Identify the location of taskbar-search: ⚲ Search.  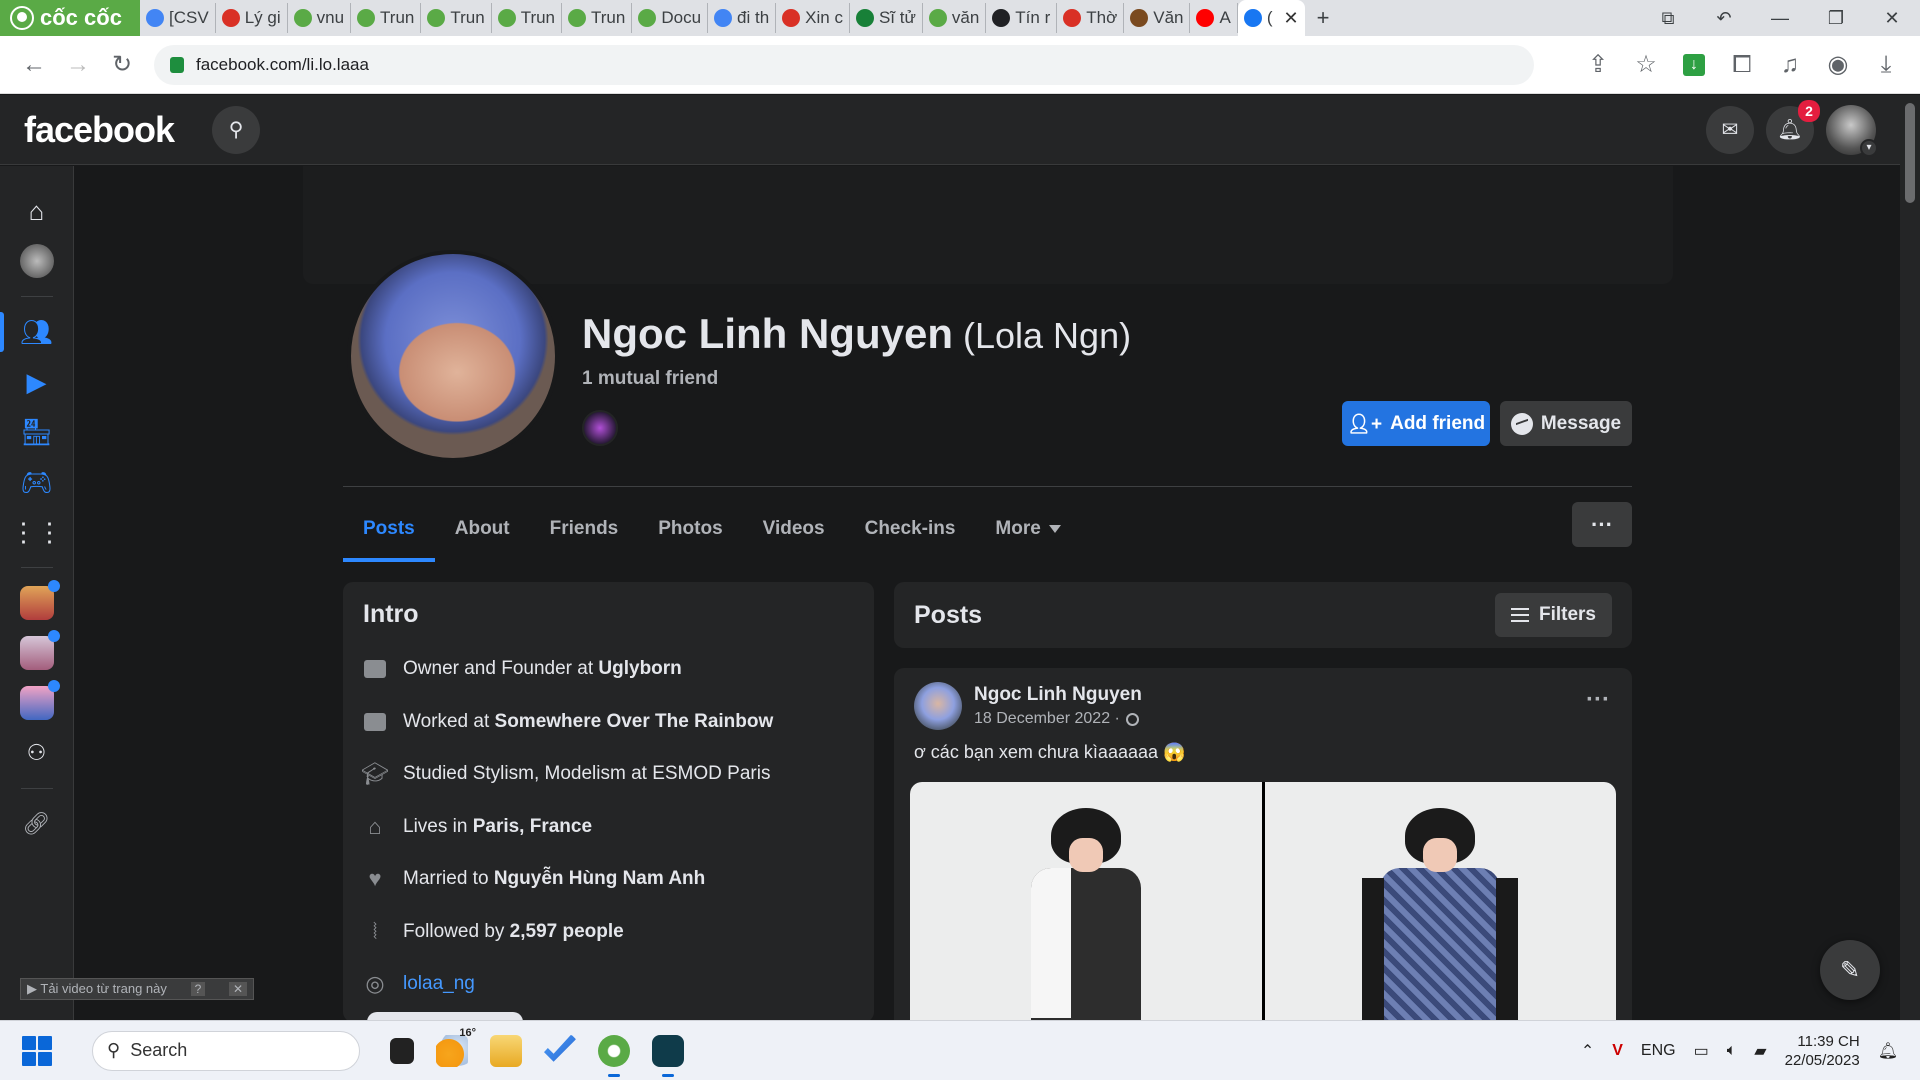
(226, 1050).